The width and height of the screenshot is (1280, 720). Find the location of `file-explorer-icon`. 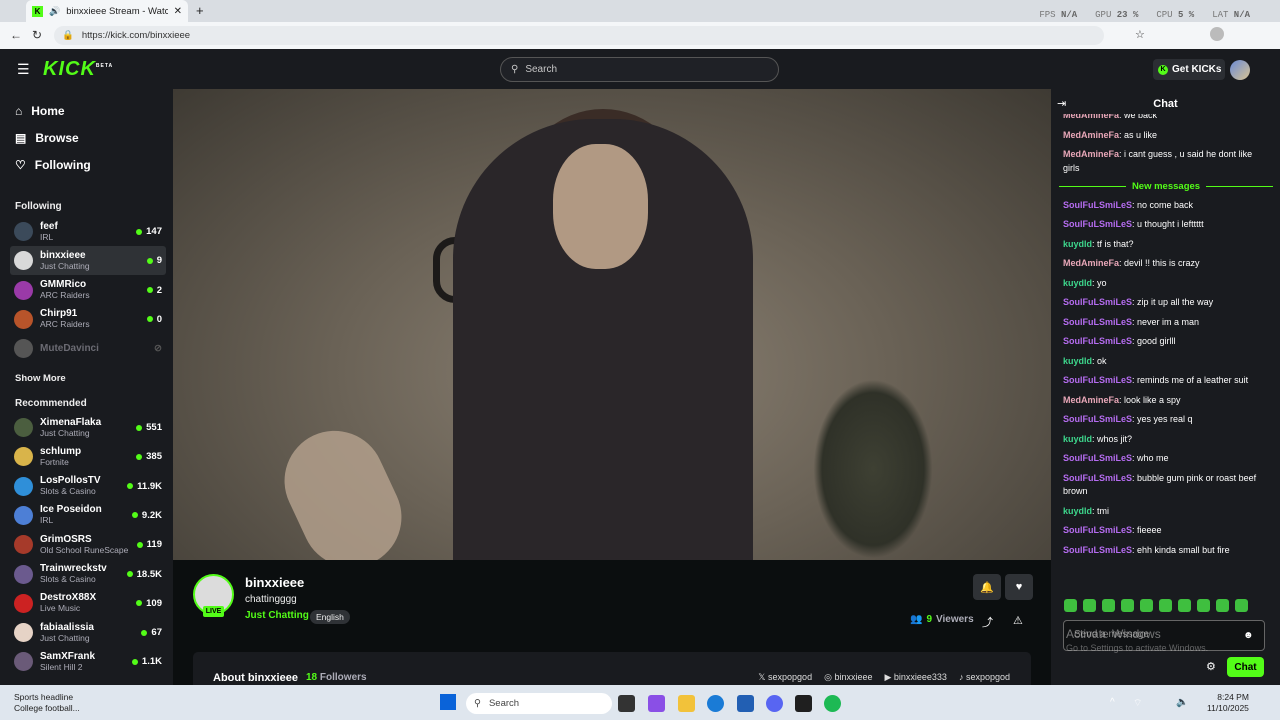

file-explorer-icon is located at coordinates (686, 703).